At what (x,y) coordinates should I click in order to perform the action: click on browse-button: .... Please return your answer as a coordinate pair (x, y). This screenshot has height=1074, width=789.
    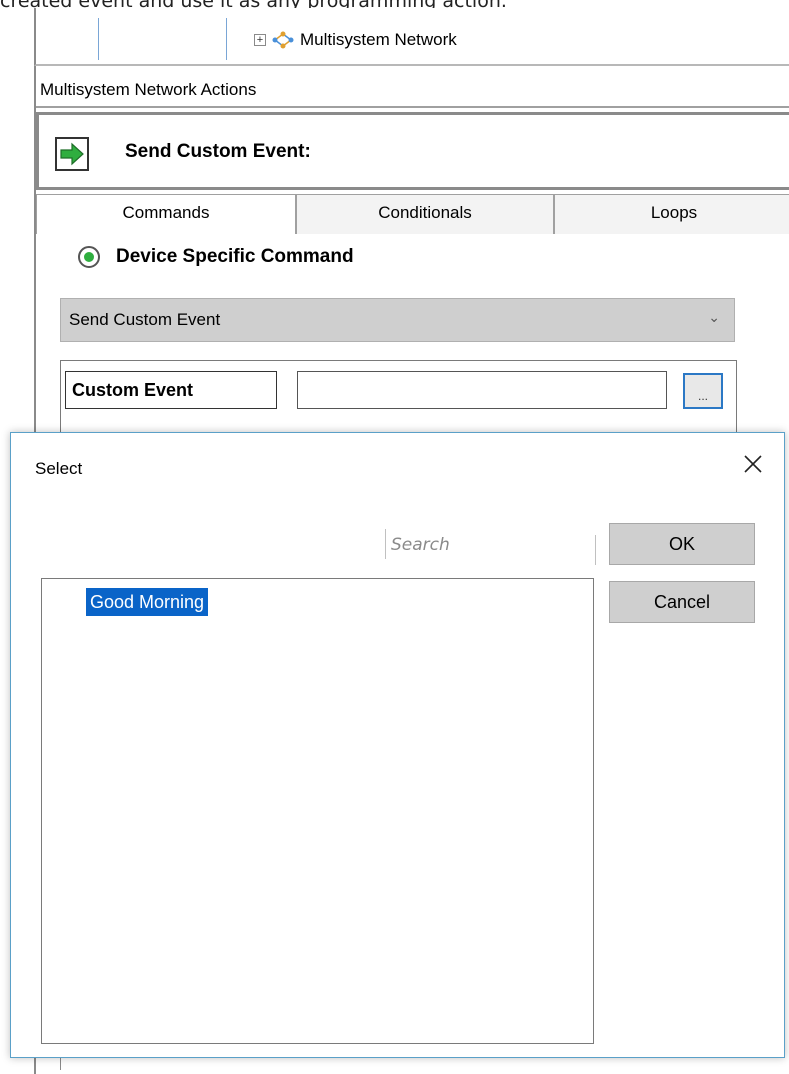
    Looking at the image, I should click on (703, 391).